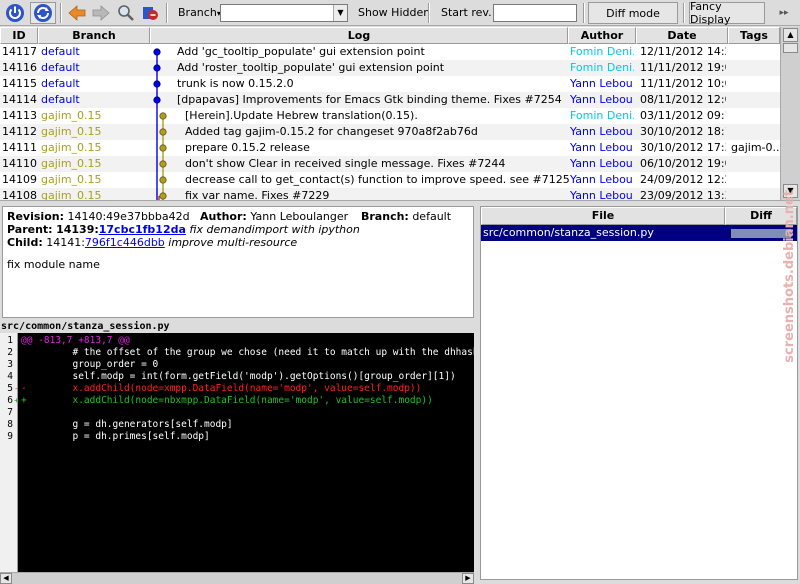 The height and width of the screenshot is (584, 800). What do you see at coordinates (790, 113) in the screenshot?
I see `revision-table-scrollbar: ▲ ▼` at bounding box center [790, 113].